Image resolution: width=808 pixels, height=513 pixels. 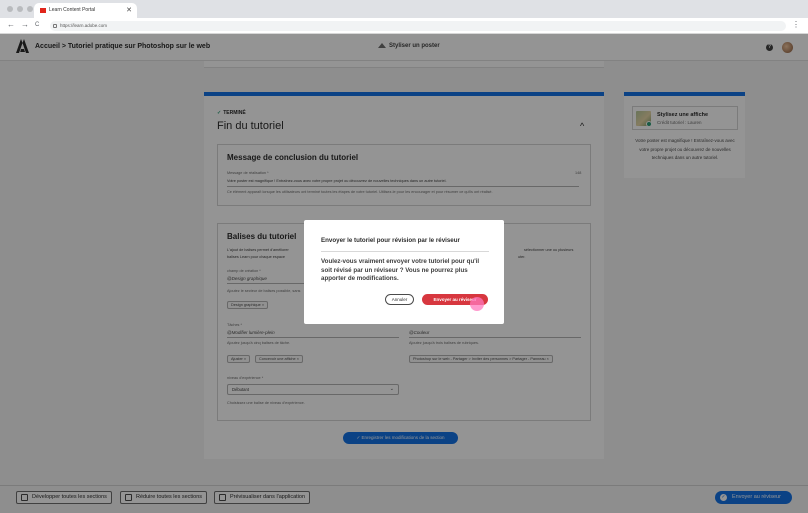 I want to click on click-cursor-indicator, so click(x=477, y=304).